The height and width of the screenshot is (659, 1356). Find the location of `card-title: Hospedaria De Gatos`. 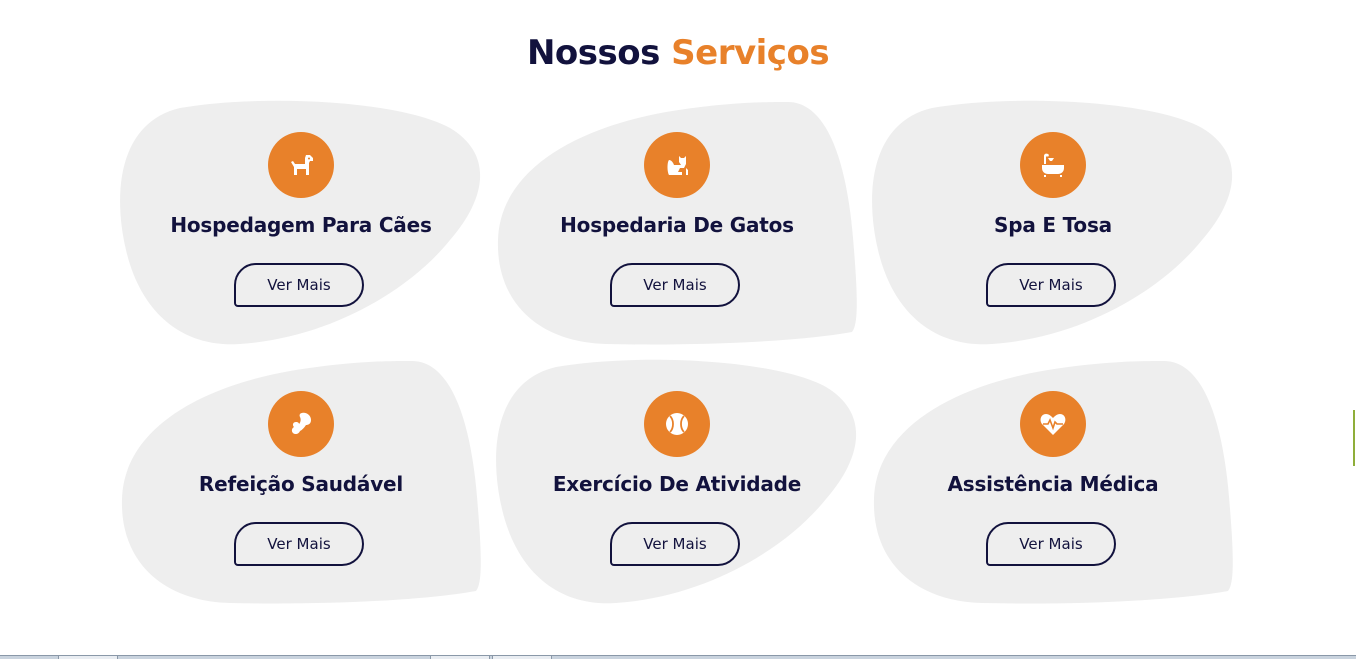

card-title: Hospedaria De Gatos is located at coordinates (677, 225).